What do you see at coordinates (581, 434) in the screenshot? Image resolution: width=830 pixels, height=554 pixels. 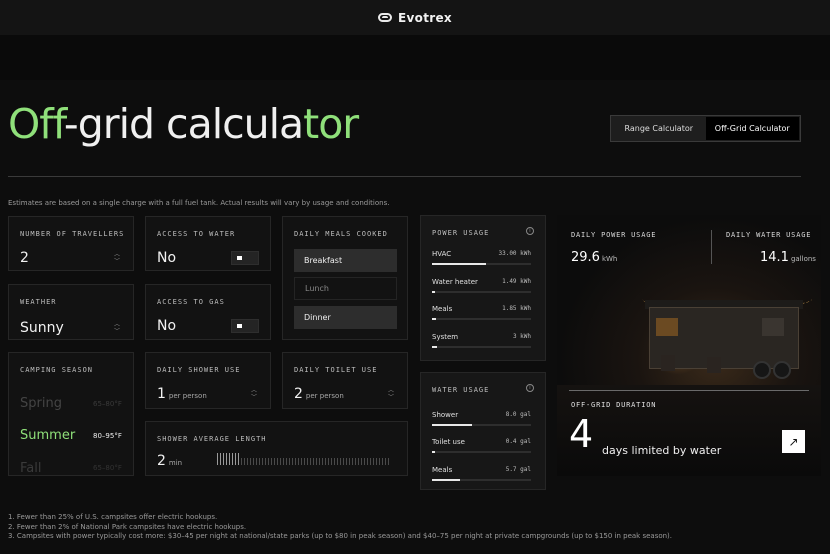 I see `duration-value: 4` at bounding box center [581, 434].